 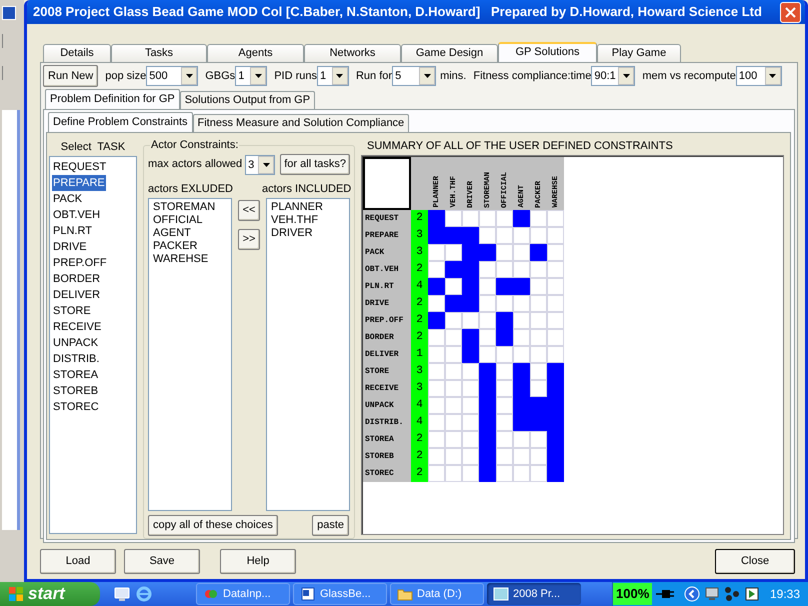 What do you see at coordinates (72, 231) in the screenshot?
I see `list-item: PLN.RT` at bounding box center [72, 231].